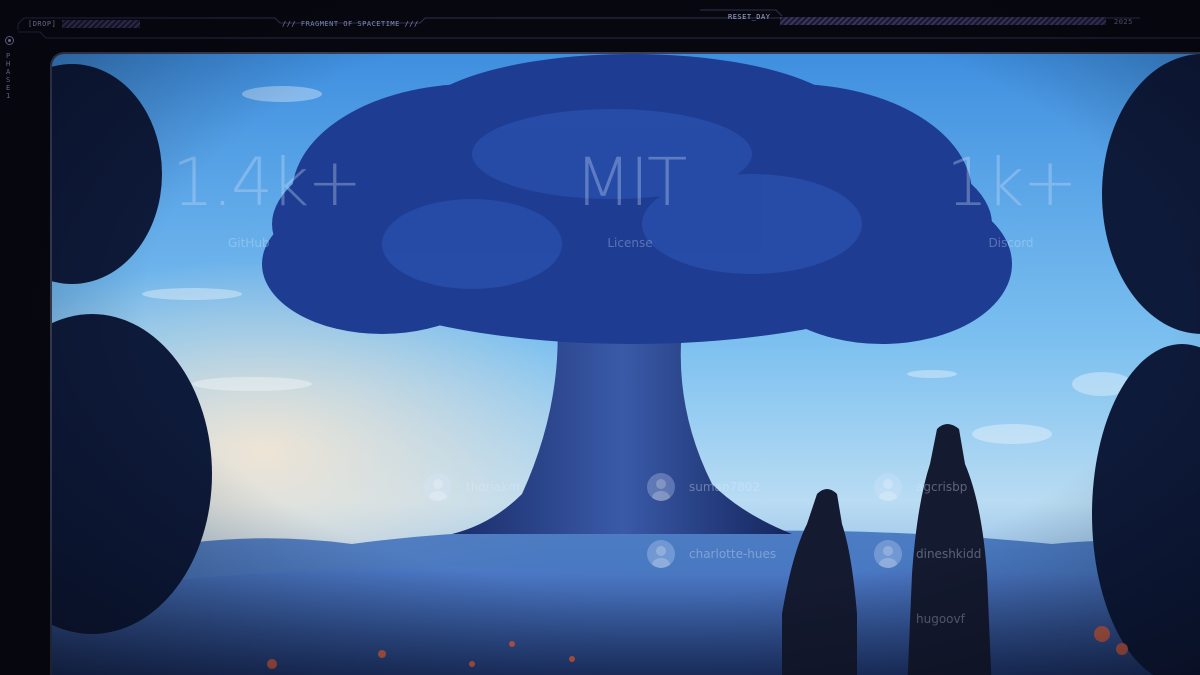  What do you see at coordinates (725, 487) in the screenshot?
I see `contributor-name: suman7802` at bounding box center [725, 487].